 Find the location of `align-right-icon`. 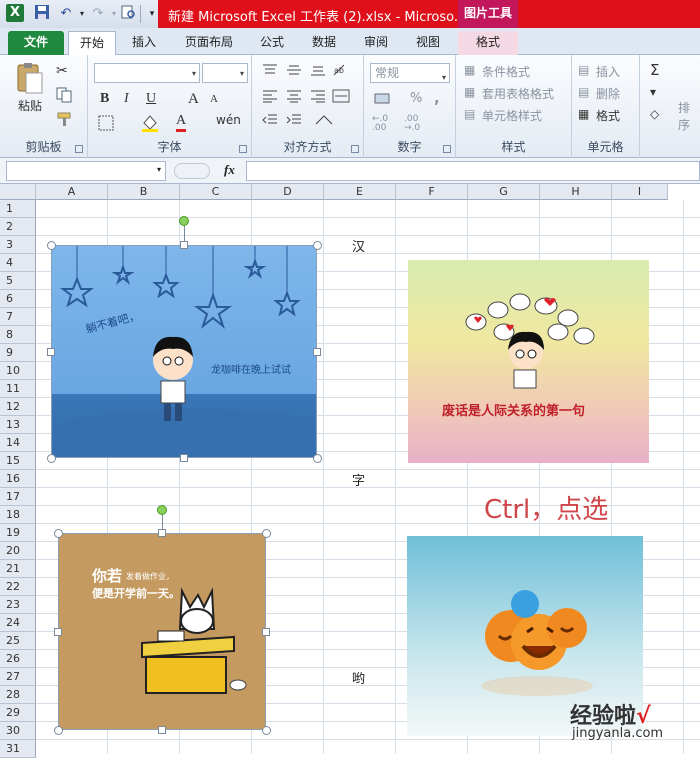

align-right-icon is located at coordinates (318, 97).